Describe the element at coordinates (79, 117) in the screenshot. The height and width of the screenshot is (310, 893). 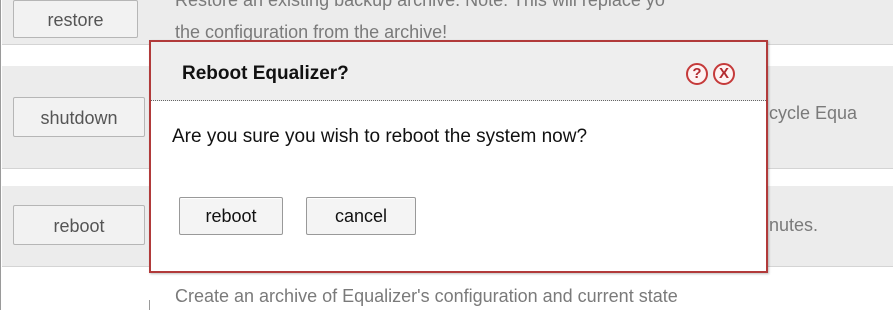
I see `shutdown-button: shutdown` at that location.